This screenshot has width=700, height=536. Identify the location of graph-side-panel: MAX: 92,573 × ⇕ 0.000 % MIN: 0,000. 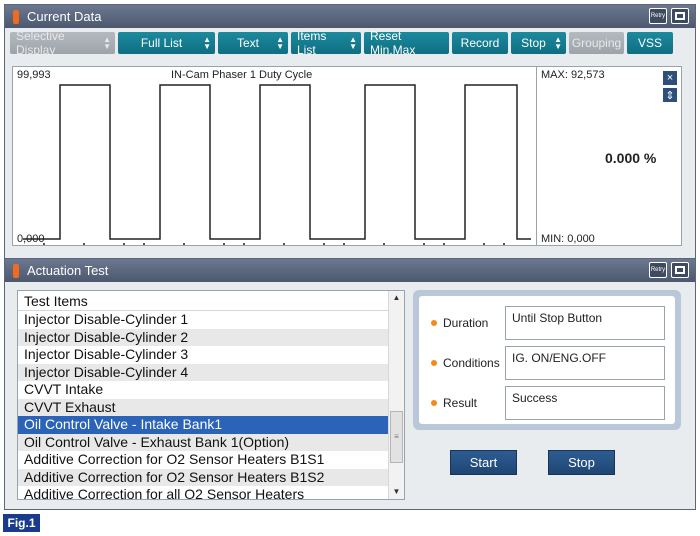
(609, 156).